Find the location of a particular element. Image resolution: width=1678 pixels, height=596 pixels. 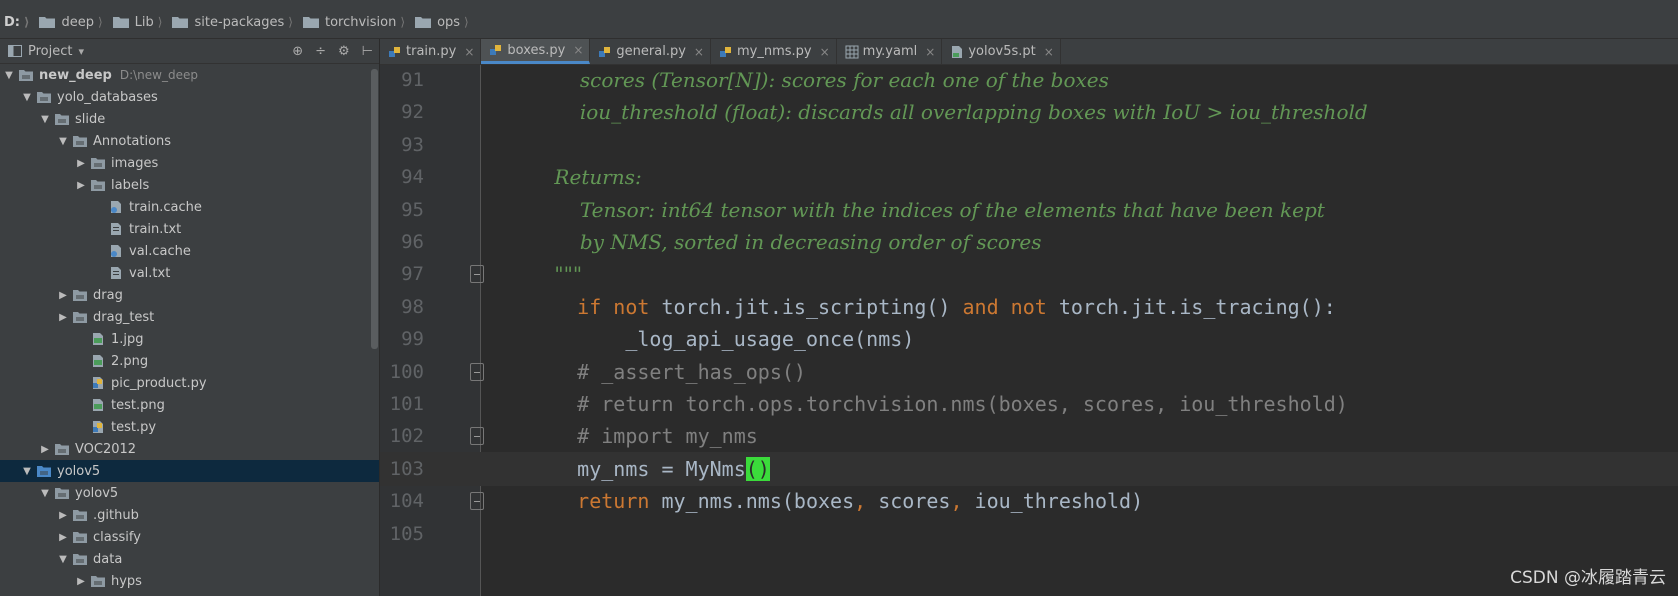

code-line: 97 """ is located at coordinates (1029, 274).